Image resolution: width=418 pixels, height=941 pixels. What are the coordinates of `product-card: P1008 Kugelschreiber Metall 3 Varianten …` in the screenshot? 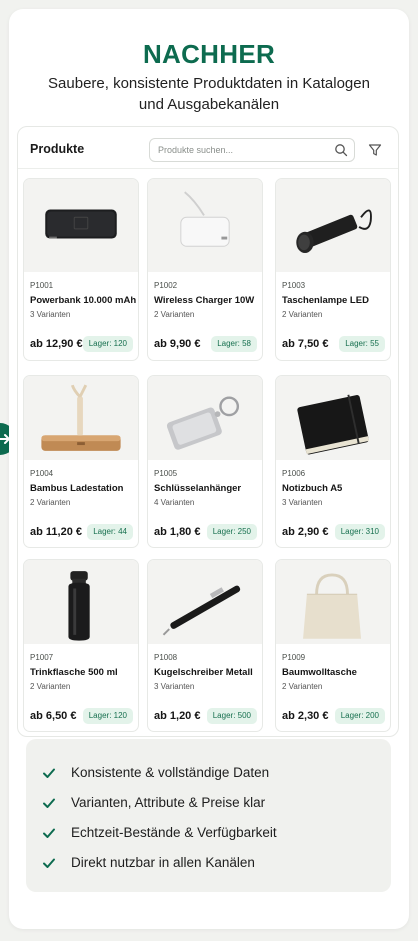 It's located at (205, 645).